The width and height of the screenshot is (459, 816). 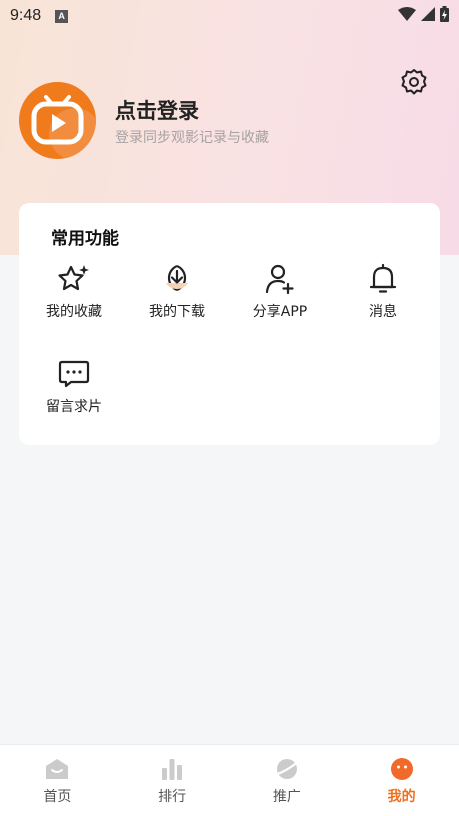 What do you see at coordinates (401, 769) in the screenshot?
I see `profile-icon` at bounding box center [401, 769].